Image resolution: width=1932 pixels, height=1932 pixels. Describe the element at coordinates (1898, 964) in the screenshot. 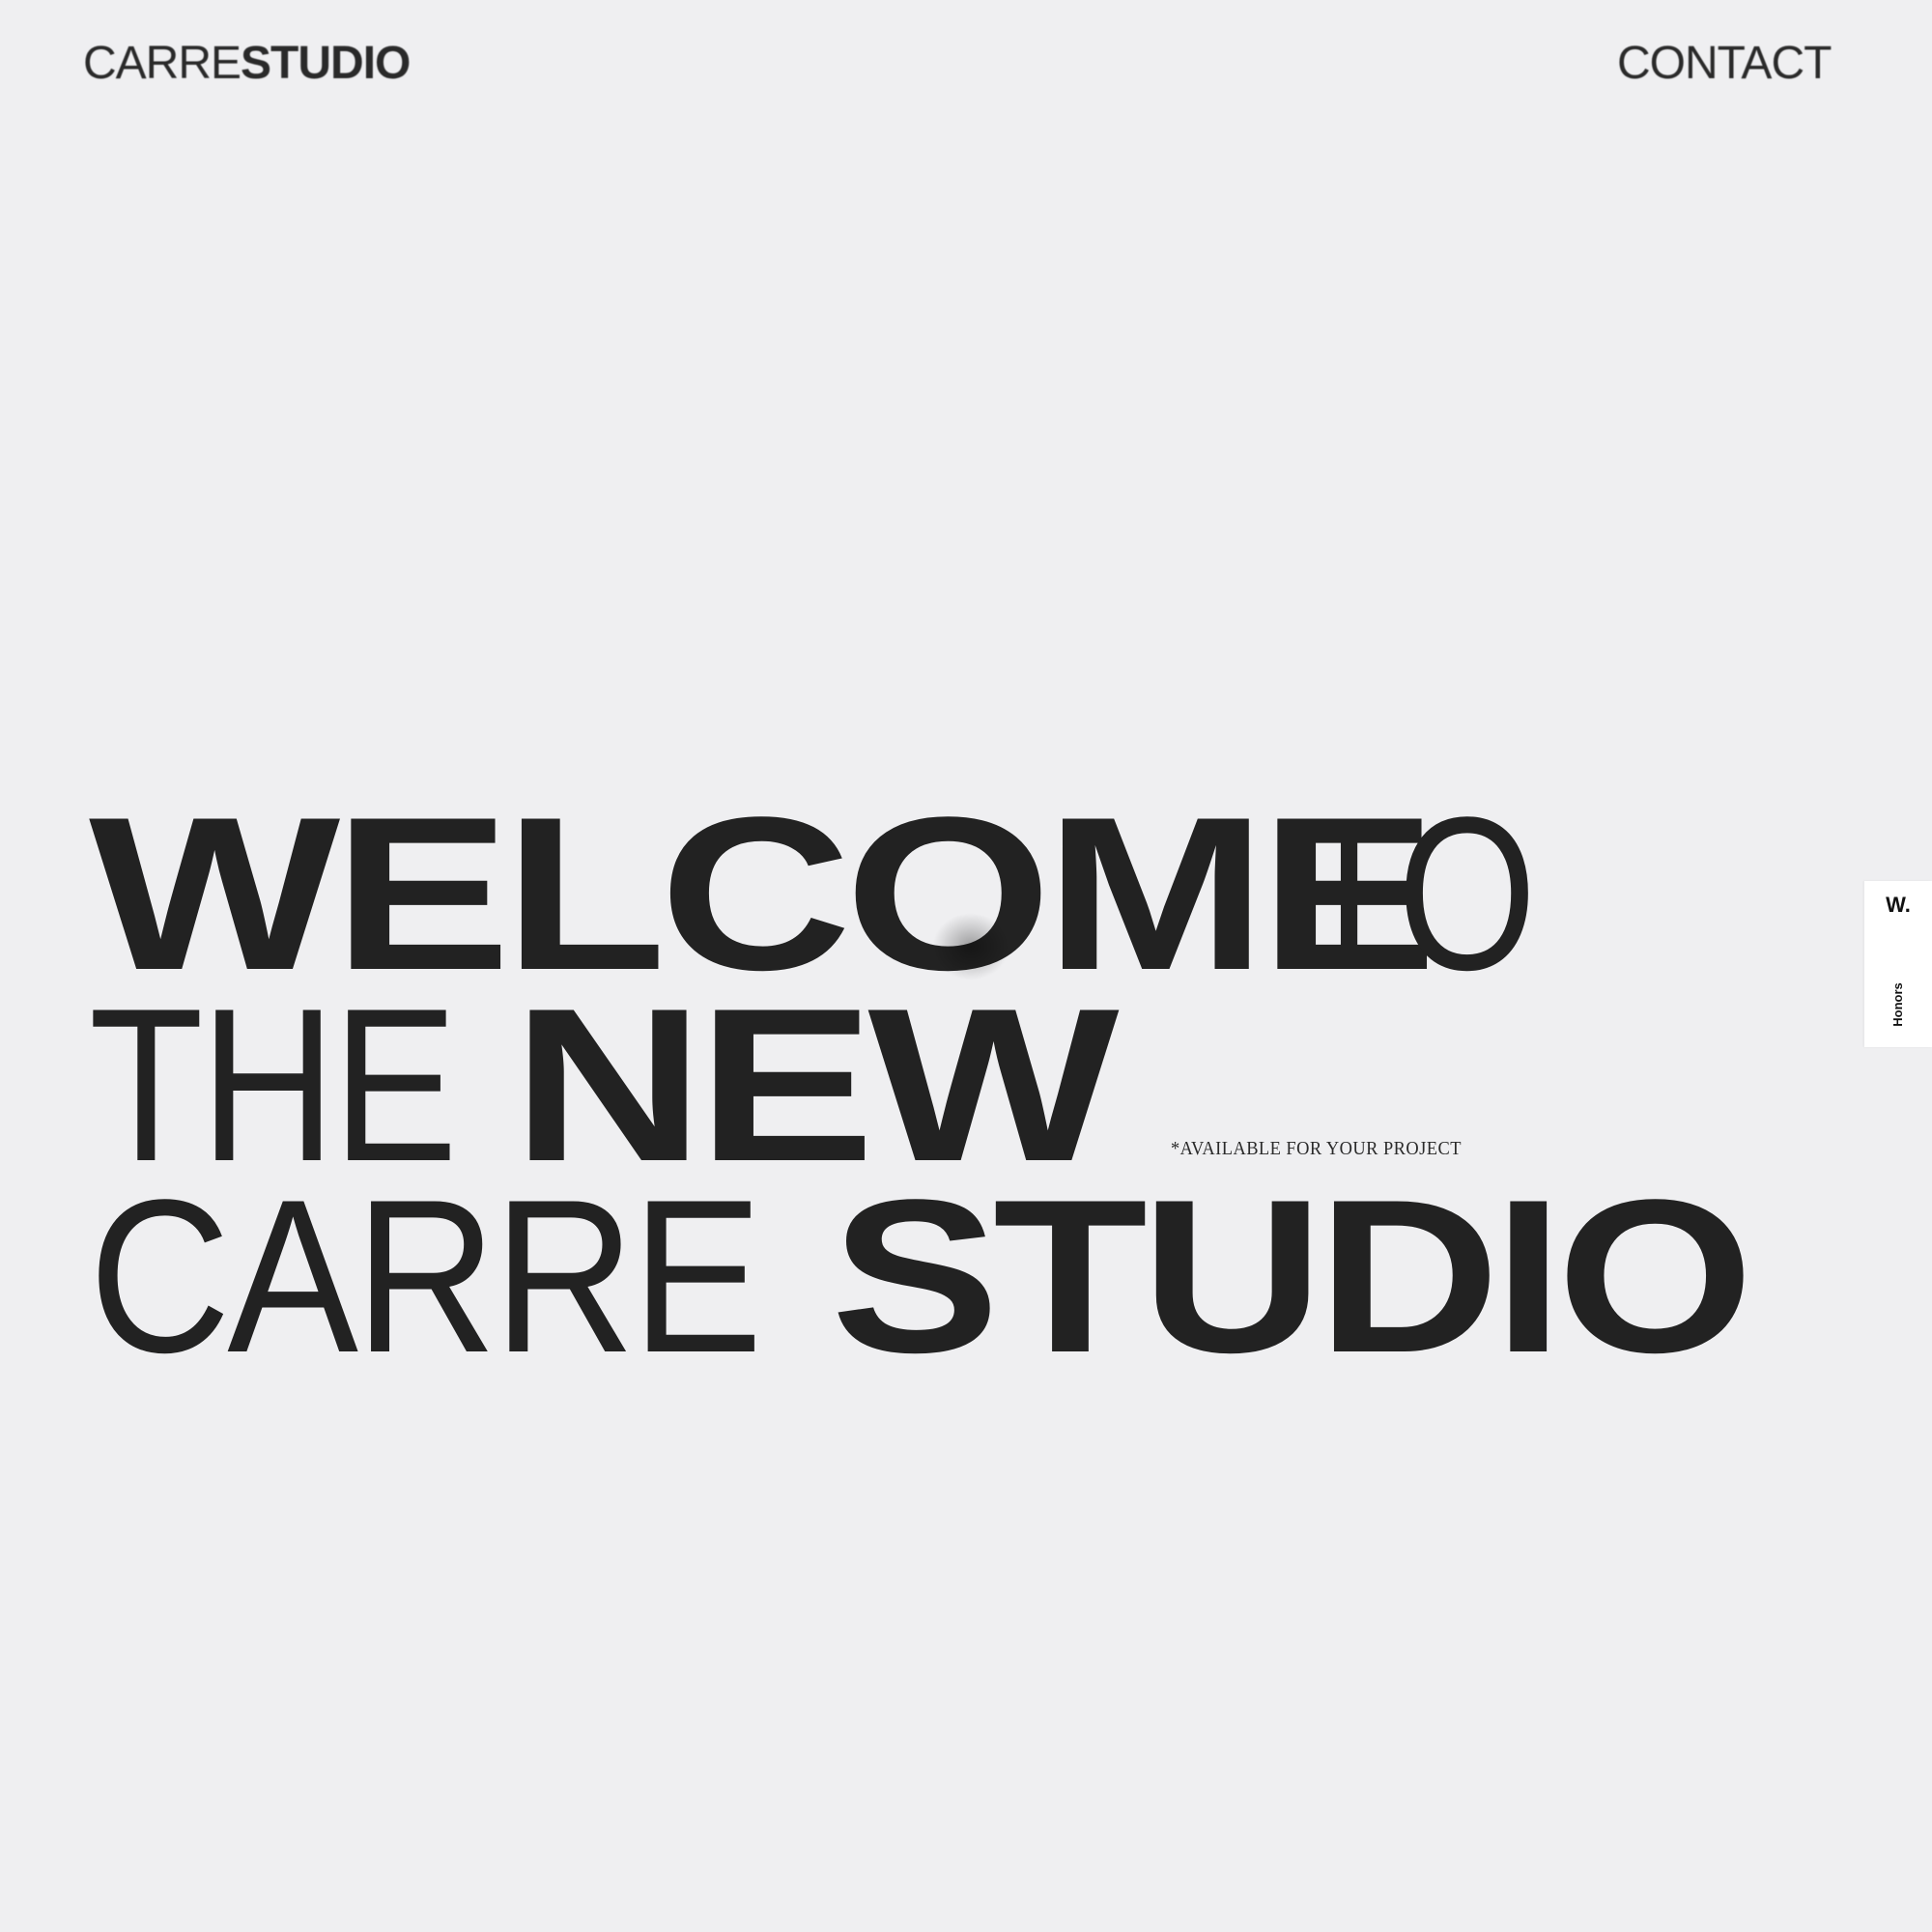

I see `honors-badge: W. Honors` at that location.